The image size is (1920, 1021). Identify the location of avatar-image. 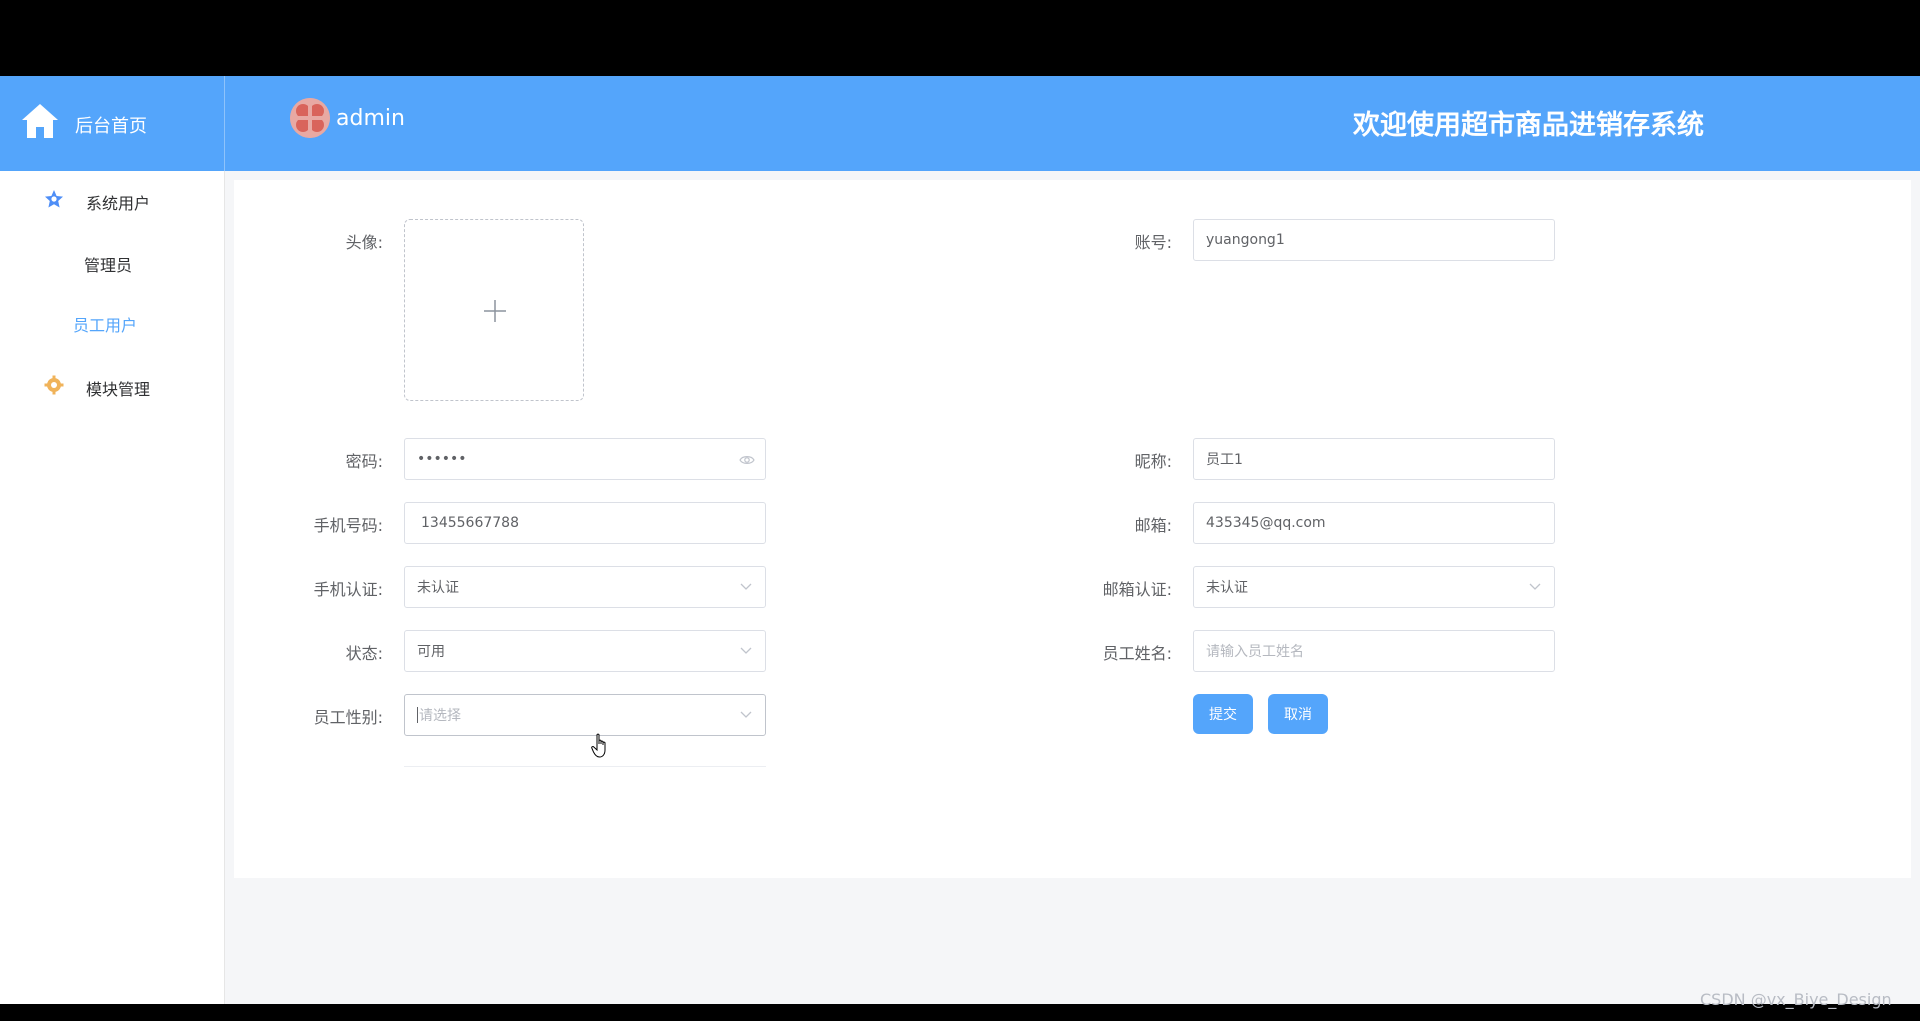
(310, 118).